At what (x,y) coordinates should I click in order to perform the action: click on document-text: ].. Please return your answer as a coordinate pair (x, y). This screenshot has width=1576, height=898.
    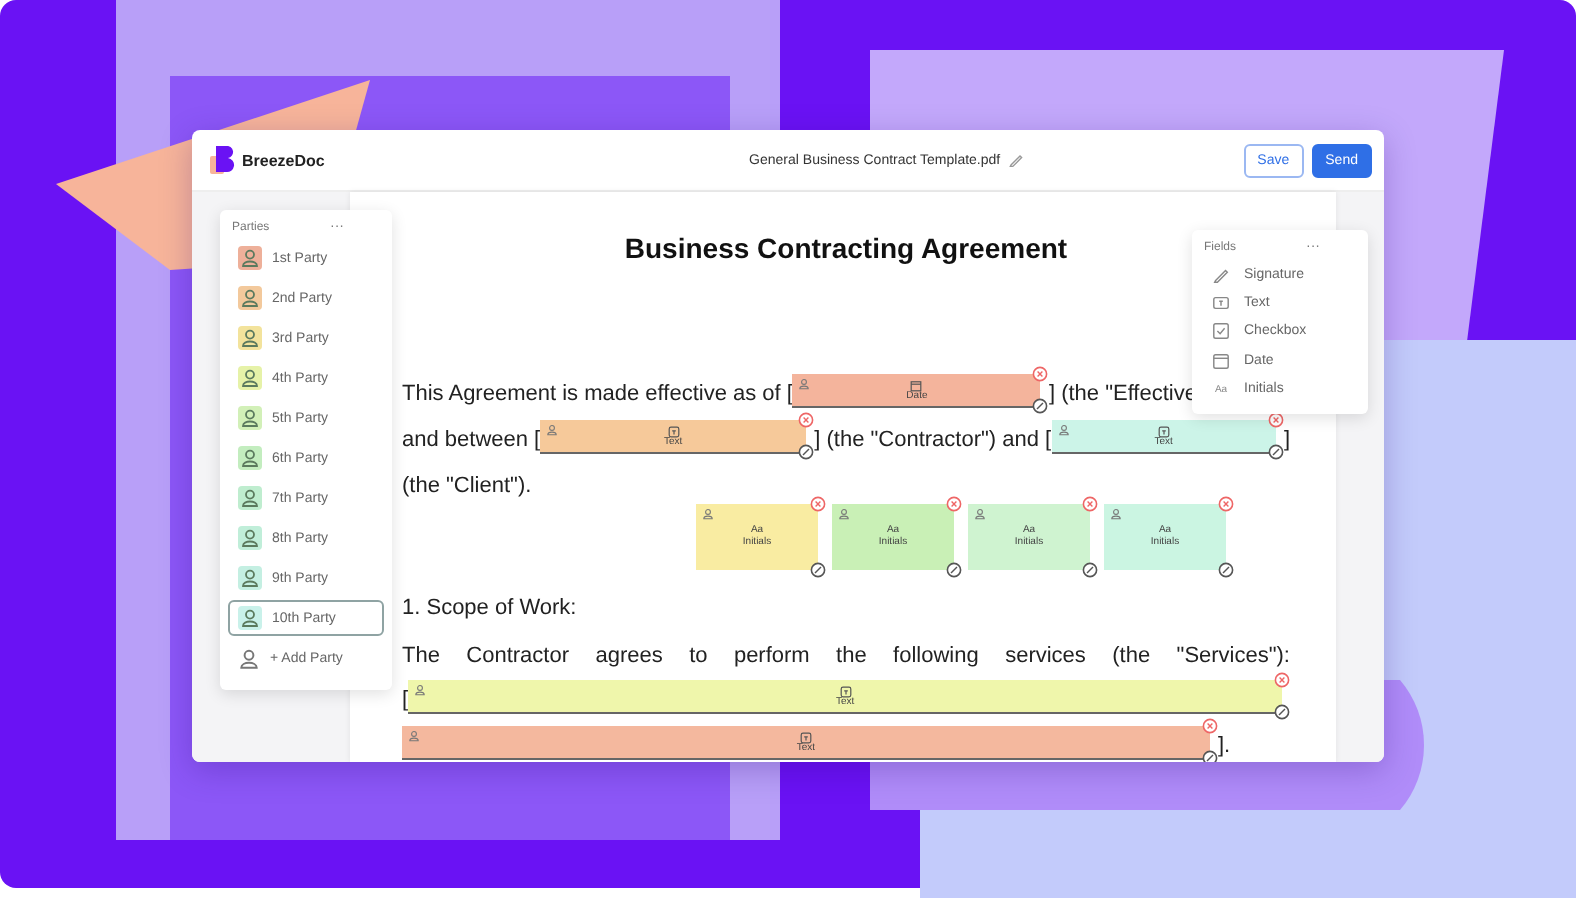
    Looking at the image, I should click on (1224, 747).